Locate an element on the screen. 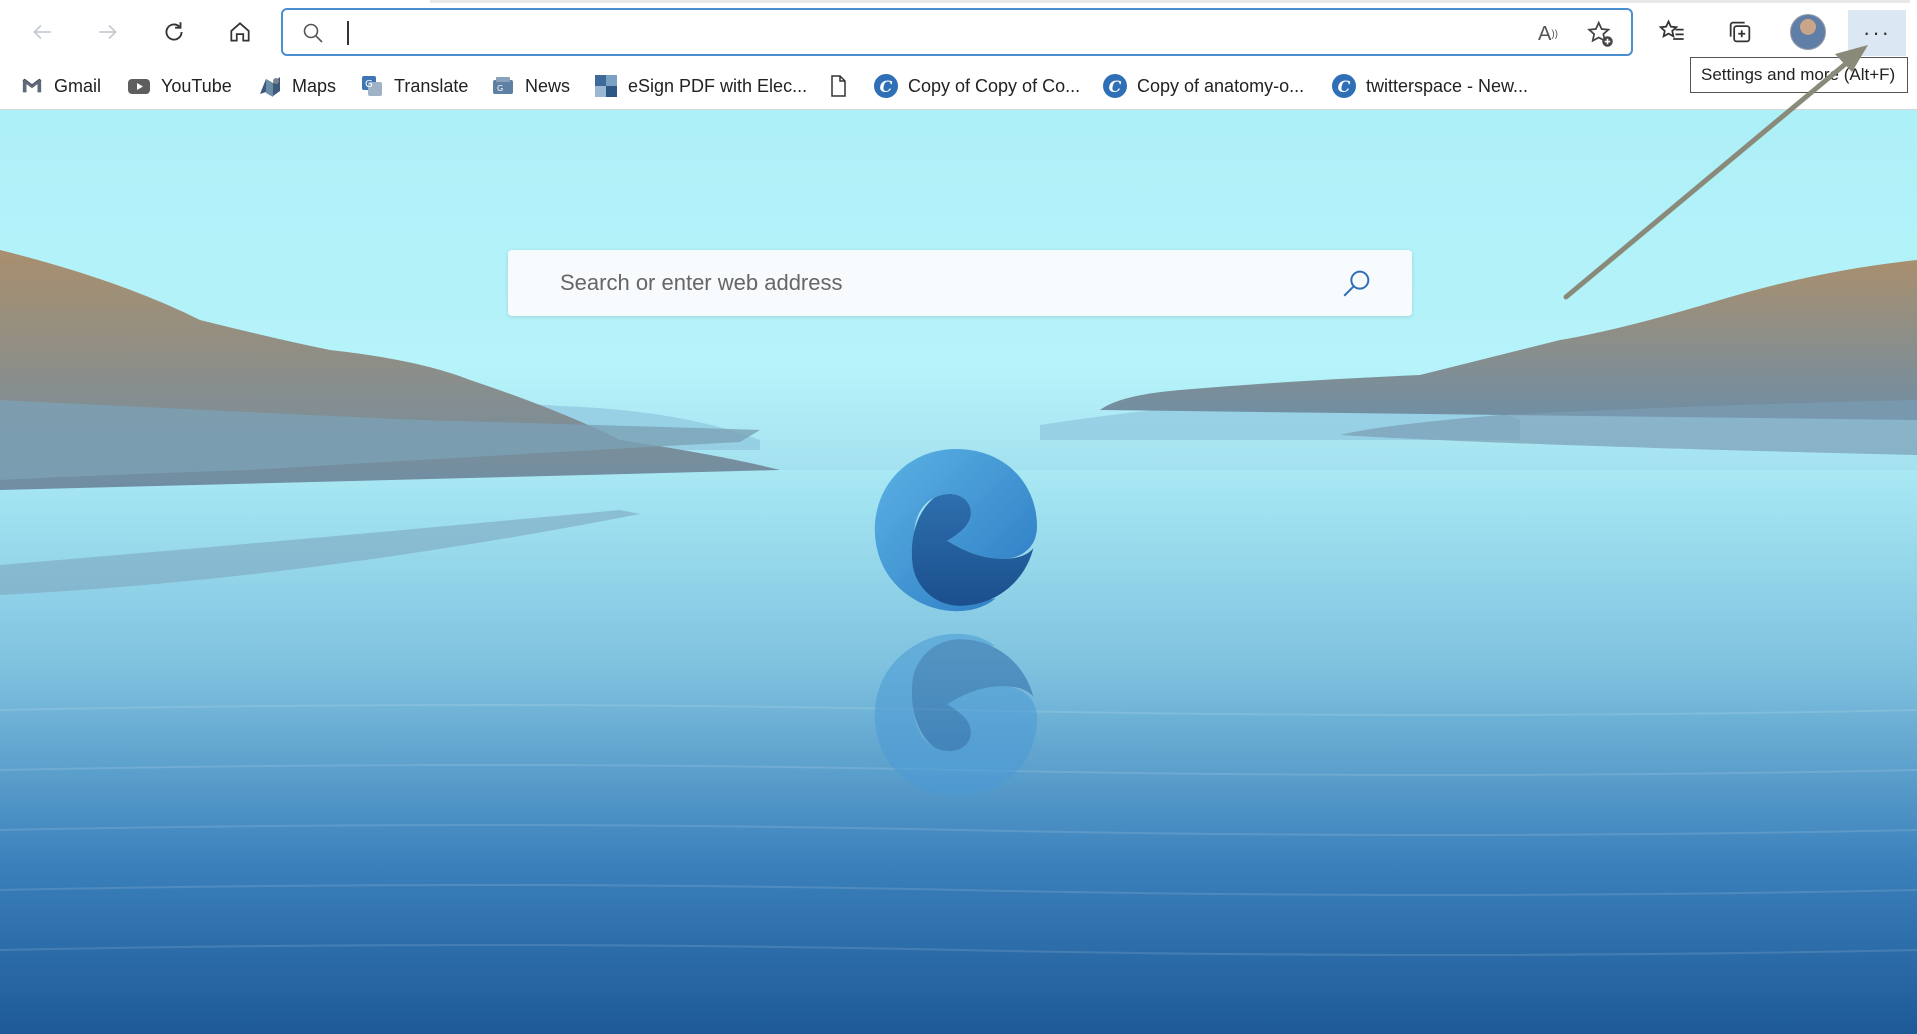 This screenshot has width=1917, height=1034. maps-icon is located at coordinates (270, 86).